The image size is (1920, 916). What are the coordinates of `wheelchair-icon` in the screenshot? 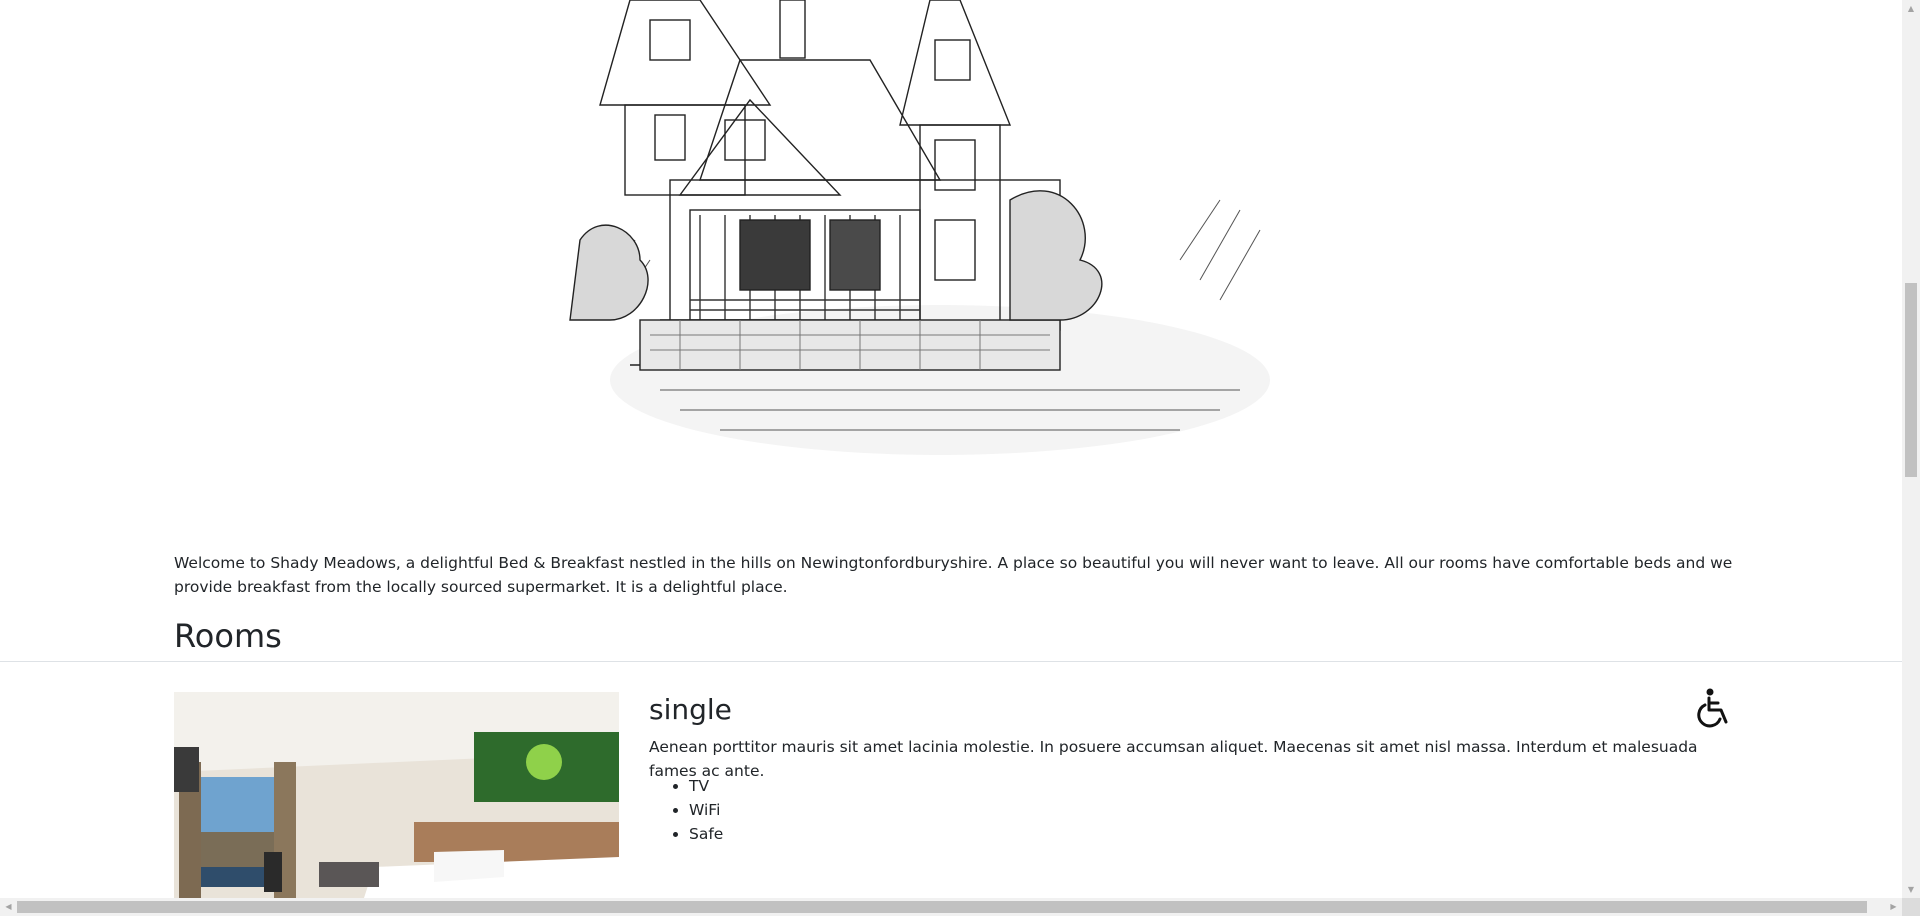 It's located at (1714, 708).